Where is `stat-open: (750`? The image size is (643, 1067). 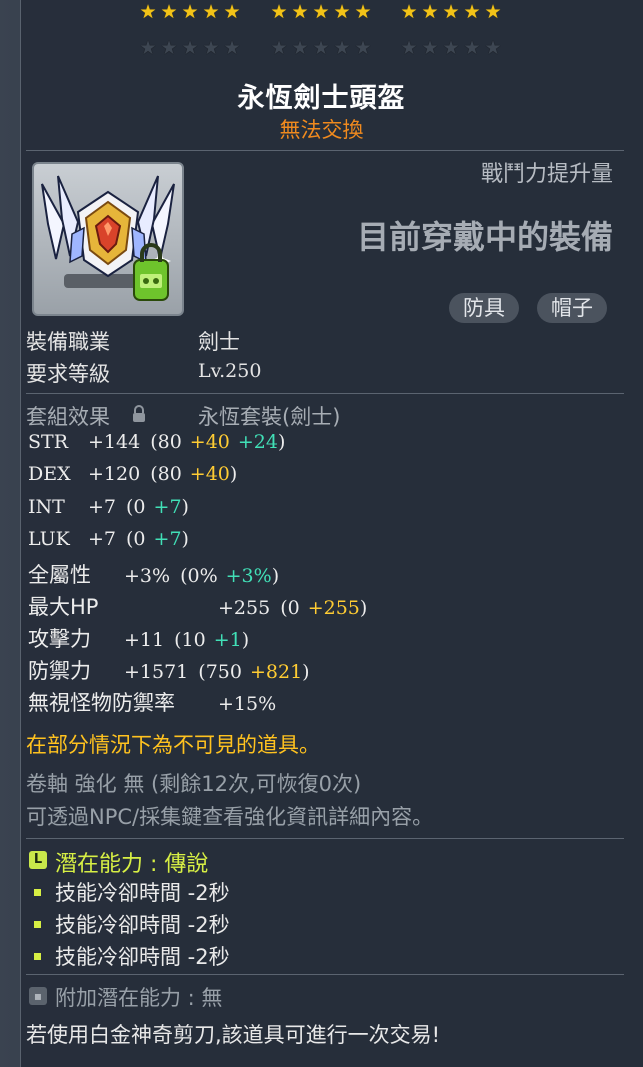 stat-open: (750 is located at coordinates (220, 672).